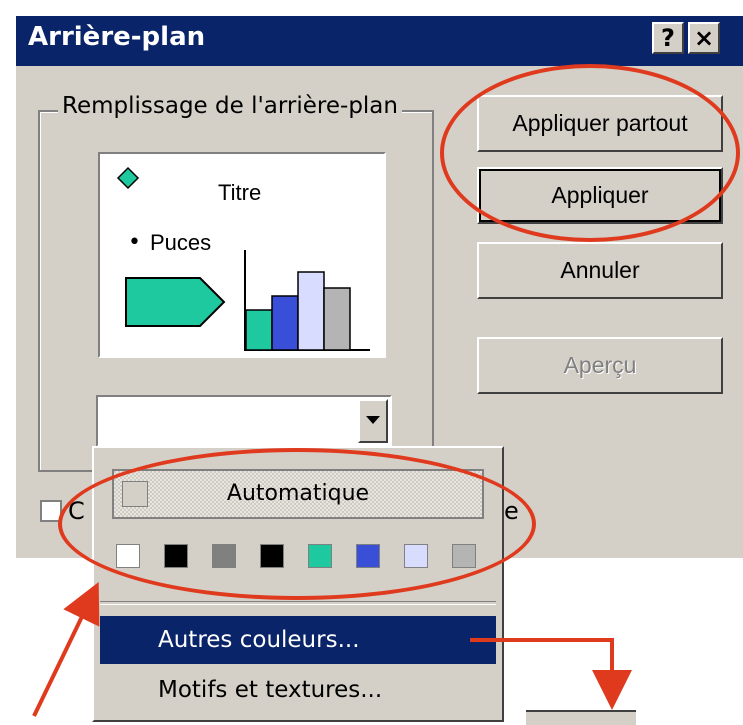  Describe the element at coordinates (298, 603) in the screenshot. I see `menu-separator` at that location.